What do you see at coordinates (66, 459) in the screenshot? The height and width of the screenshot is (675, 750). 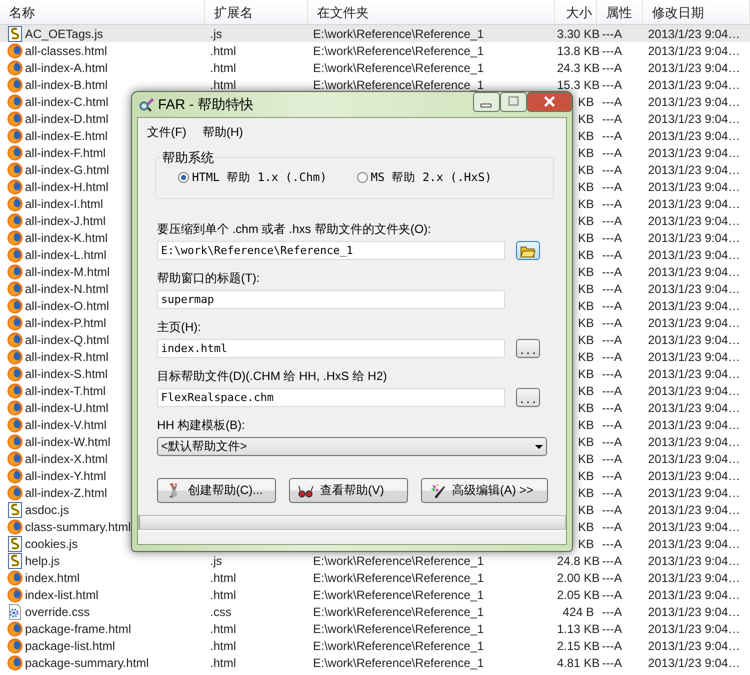 I see `file-name: all-index-X.html` at bounding box center [66, 459].